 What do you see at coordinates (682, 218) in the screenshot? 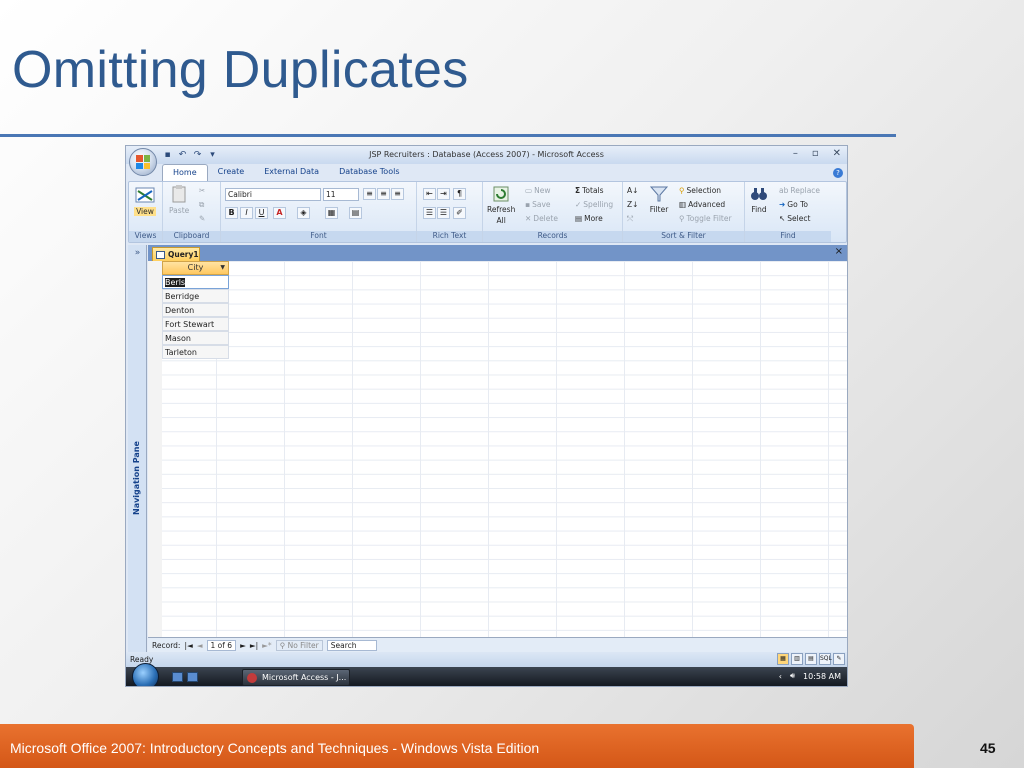
I see `toggle-filter-icon: ⚲` at bounding box center [682, 218].